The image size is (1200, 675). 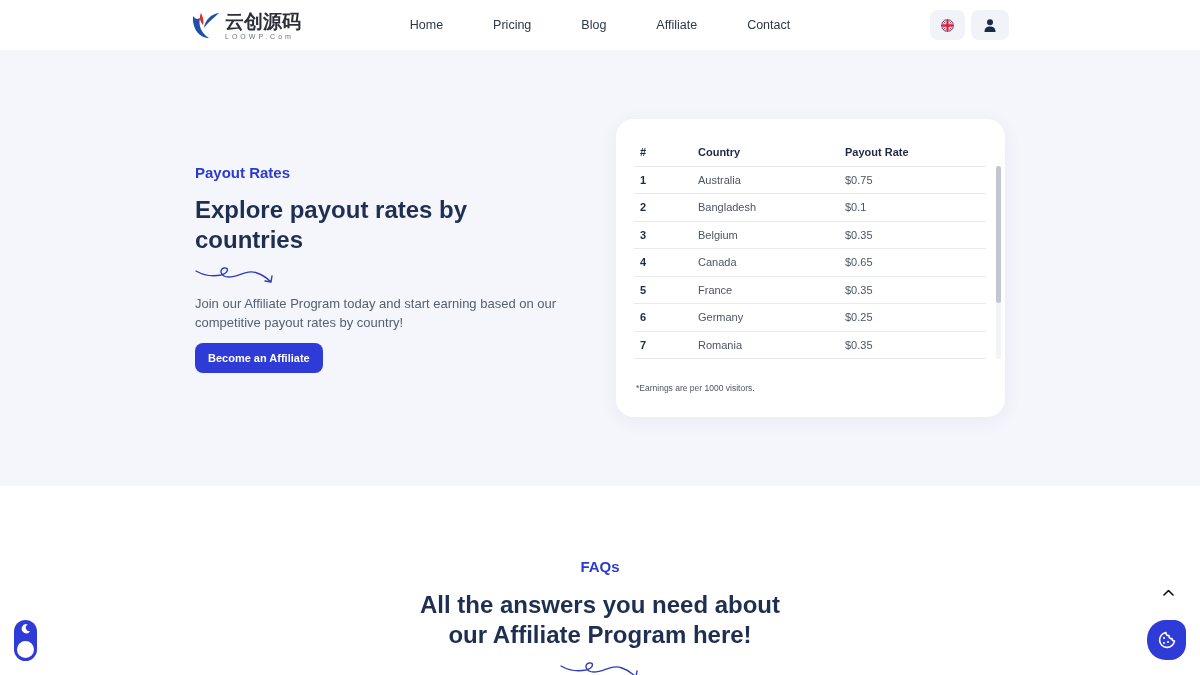 I want to click on table-cell: $0.75, so click(x=912, y=180).